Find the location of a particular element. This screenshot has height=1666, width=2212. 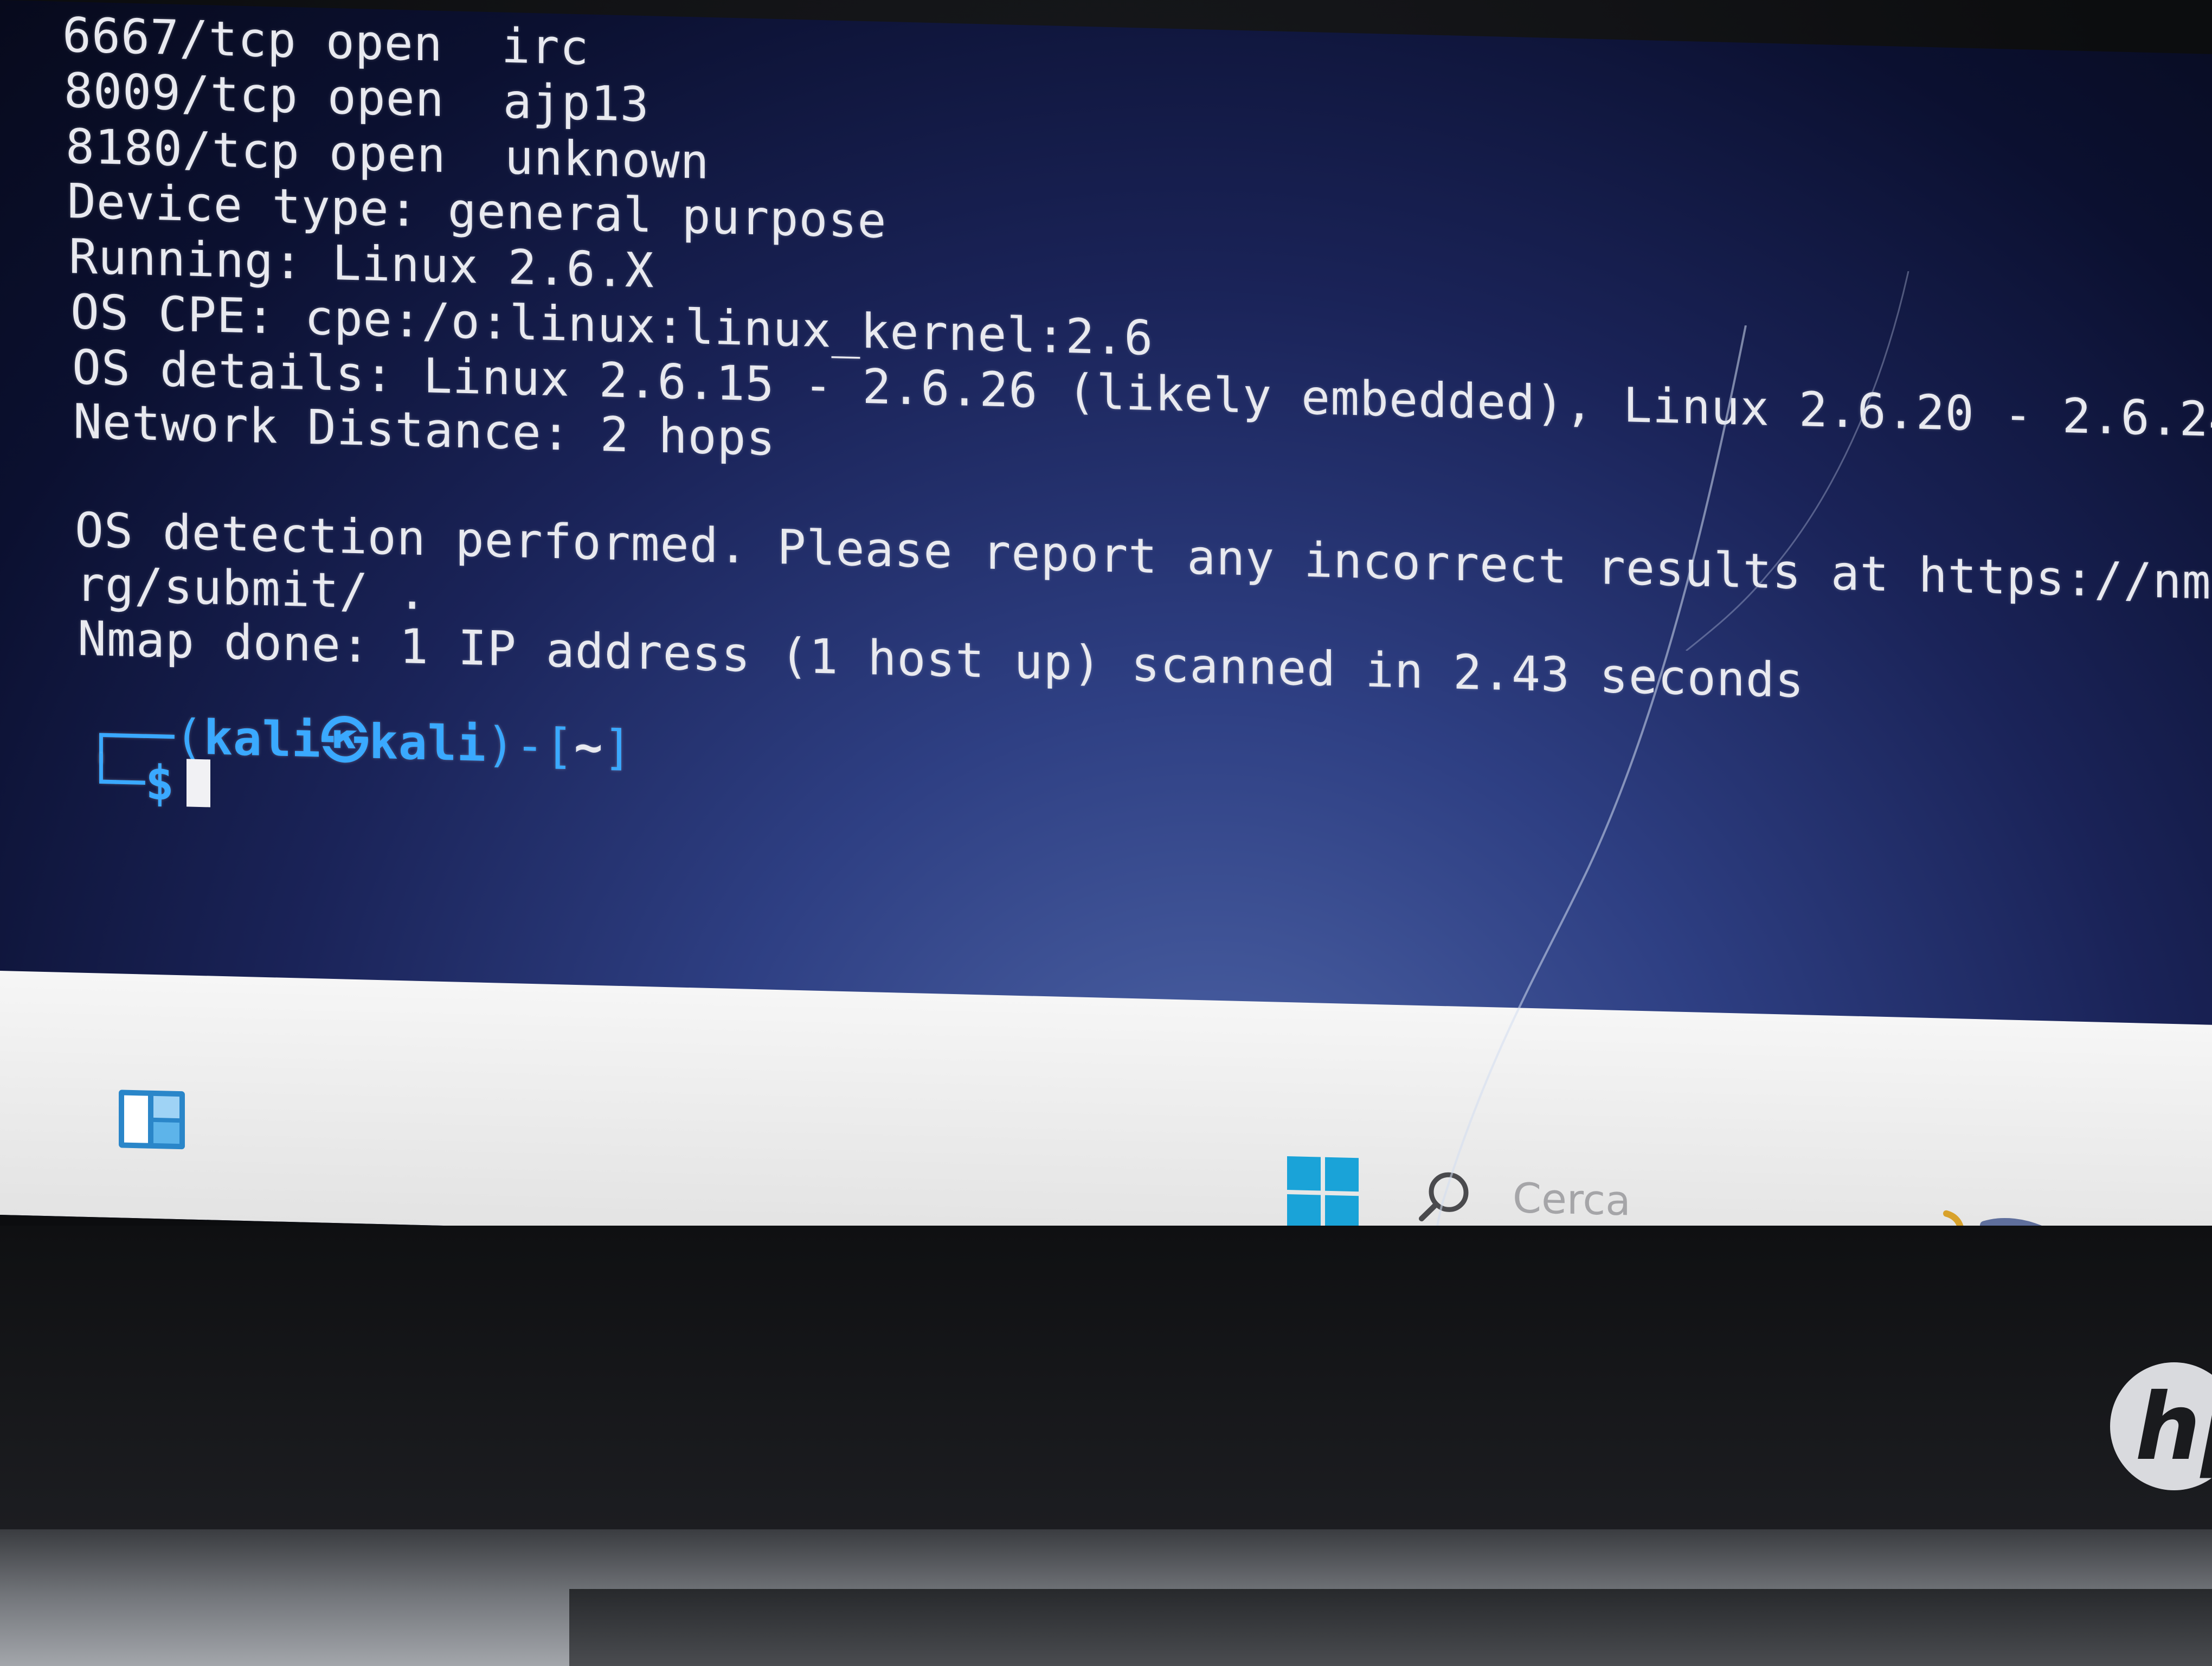

windows-start-icon is located at coordinates (1323, 1193).